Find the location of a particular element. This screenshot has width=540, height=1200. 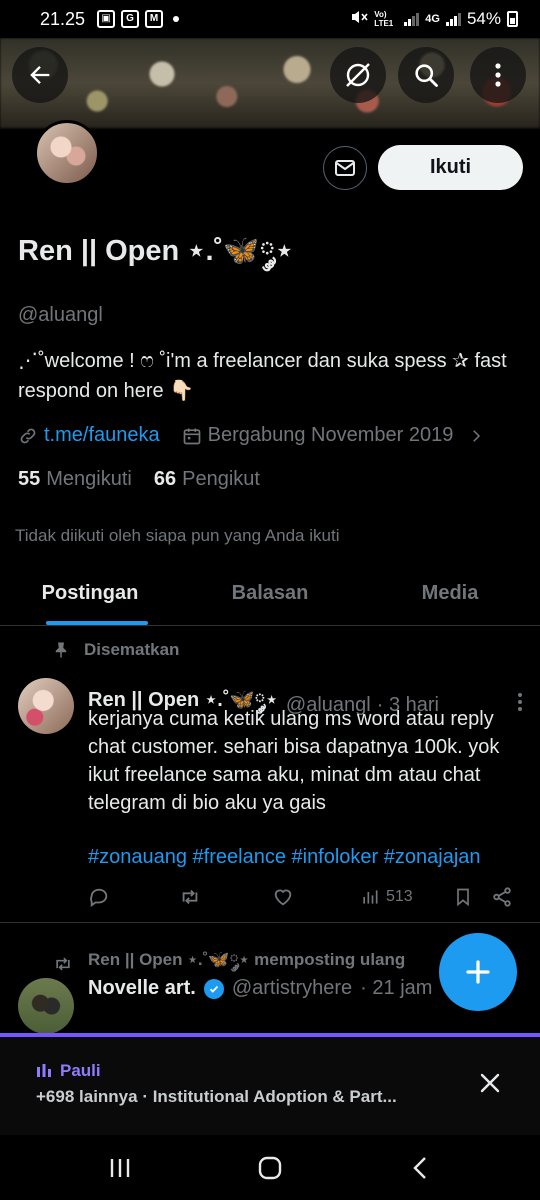

notification-icons: ▣ G M is located at coordinates (138, 19).